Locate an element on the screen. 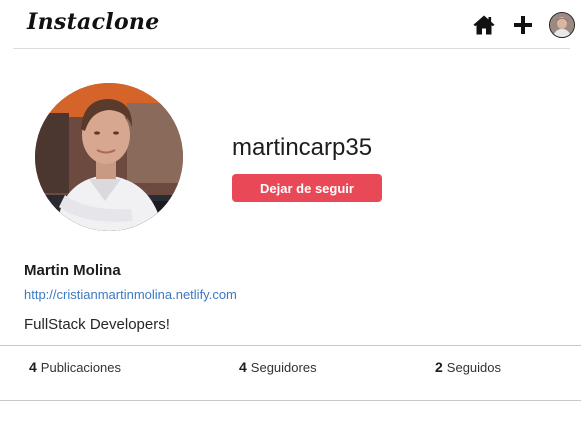  user-avatar-icon is located at coordinates (562, 25).